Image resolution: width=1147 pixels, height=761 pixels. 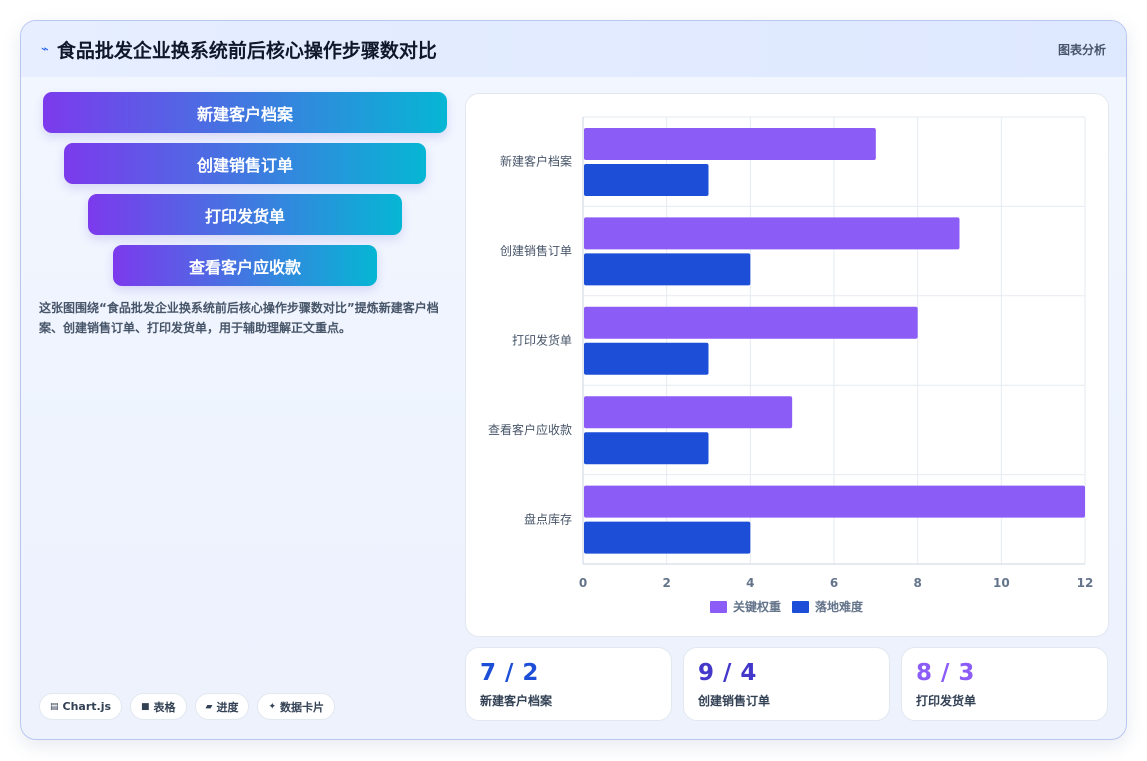 I want to click on stat-value: 9 / 4, so click(x=727, y=673).